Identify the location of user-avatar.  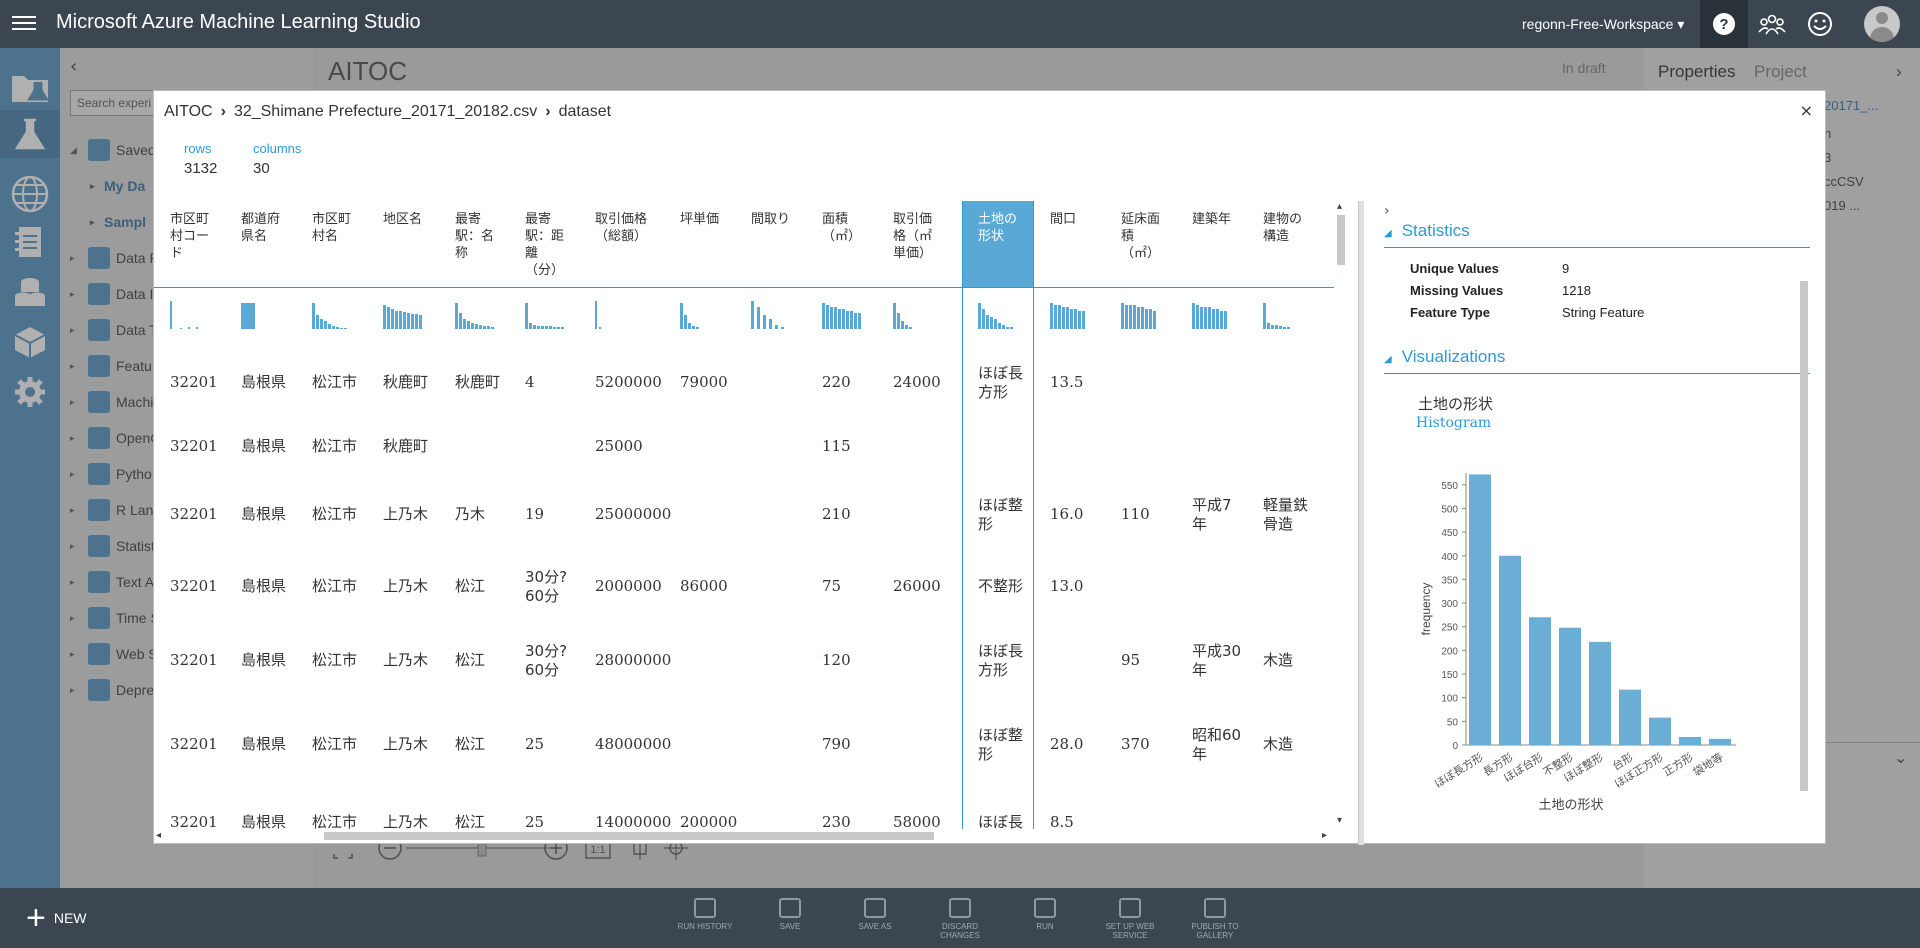
(1882, 24).